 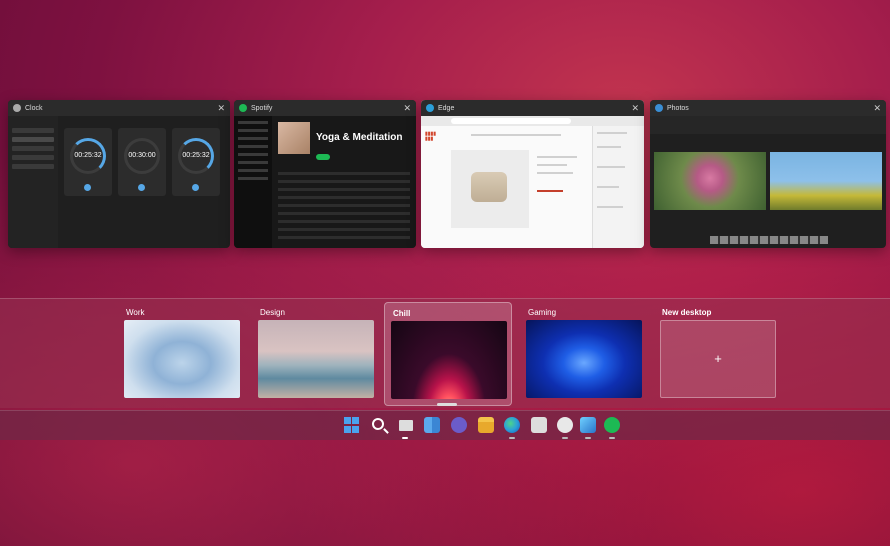 What do you see at coordinates (253, 182) in the screenshot?
I see `spotify-sidebar` at bounding box center [253, 182].